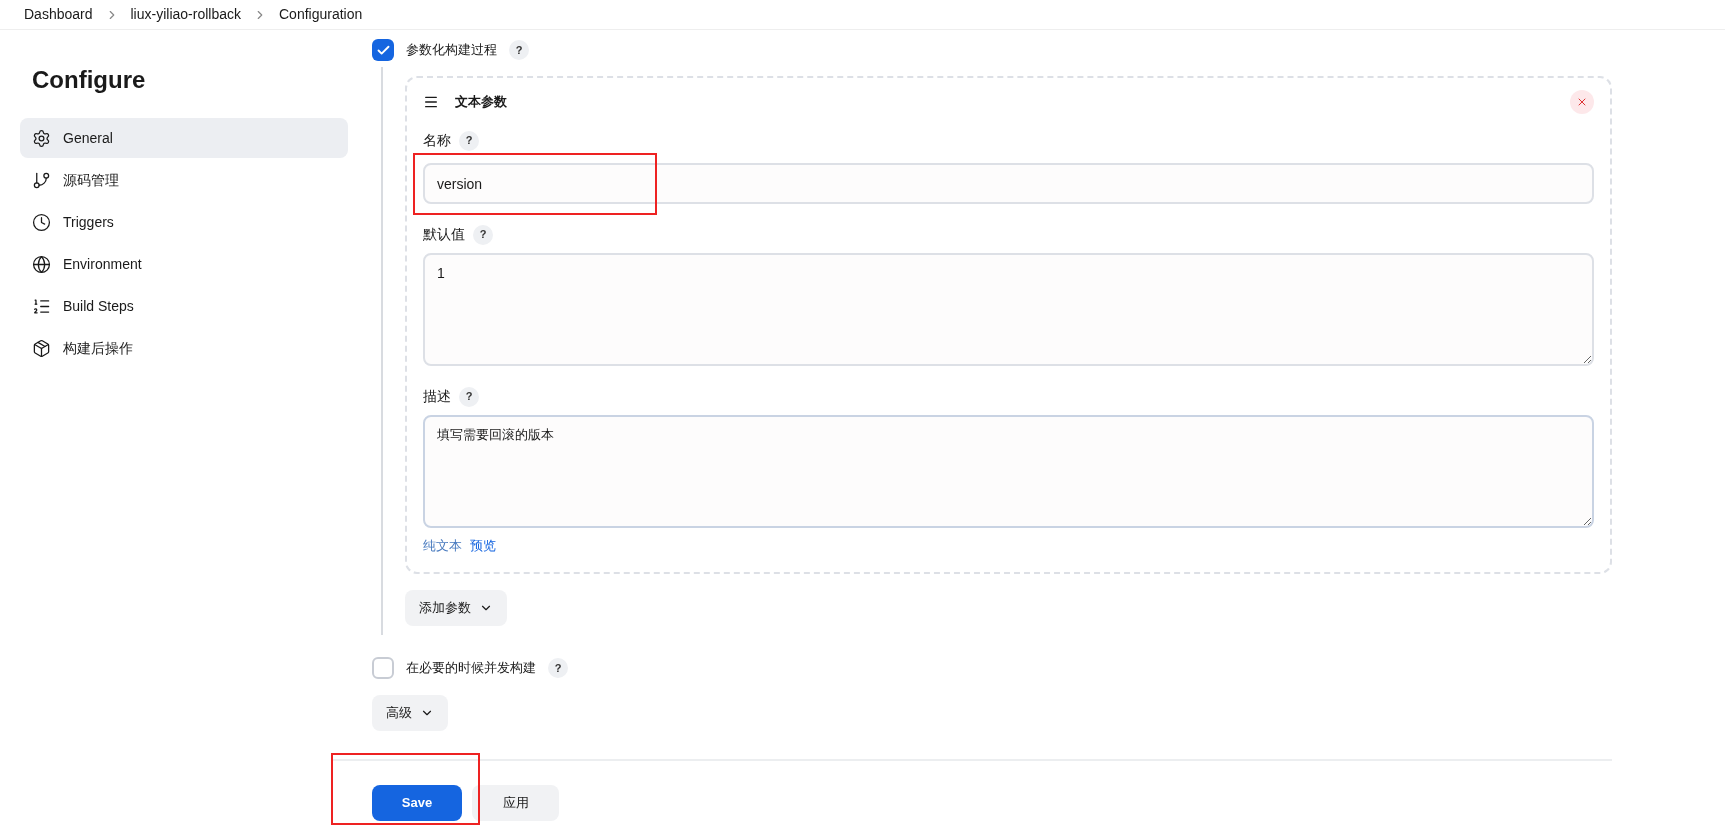 The image size is (1725, 839). What do you see at coordinates (515, 803) in the screenshot?
I see `apply-button: 应用` at bounding box center [515, 803].